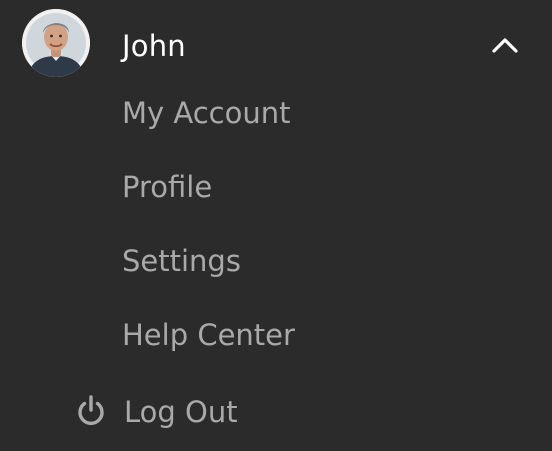  Describe the element at coordinates (208, 335) in the screenshot. I see `menu-item-help-center: Help Center` at that location.